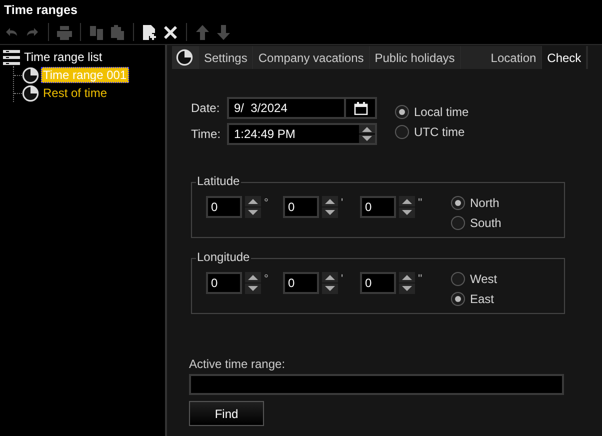  Describe the element at coordinates (63, 57) in the screenshot. I see `tree-node: Time range list` at that location.